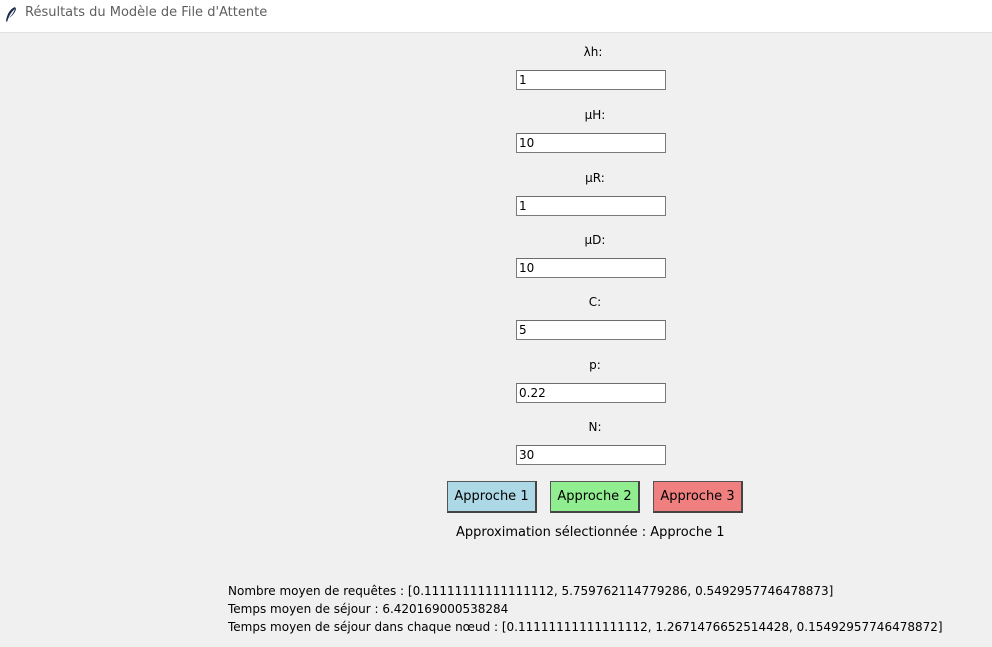 This screenshot has height=647, width=992. I want to click on lambda-h-label: λh:, so click(593, 52).